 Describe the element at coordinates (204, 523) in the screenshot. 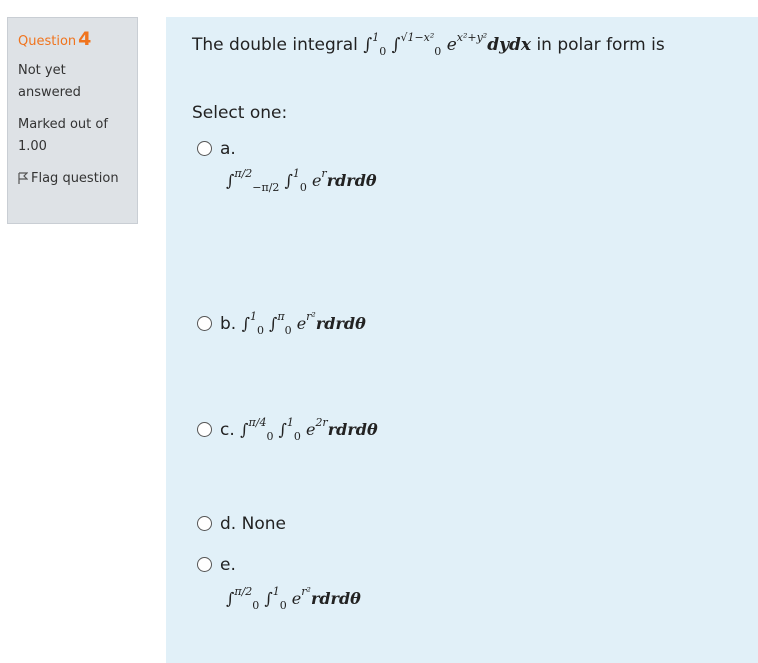

I see `option-d-radio` at that location.